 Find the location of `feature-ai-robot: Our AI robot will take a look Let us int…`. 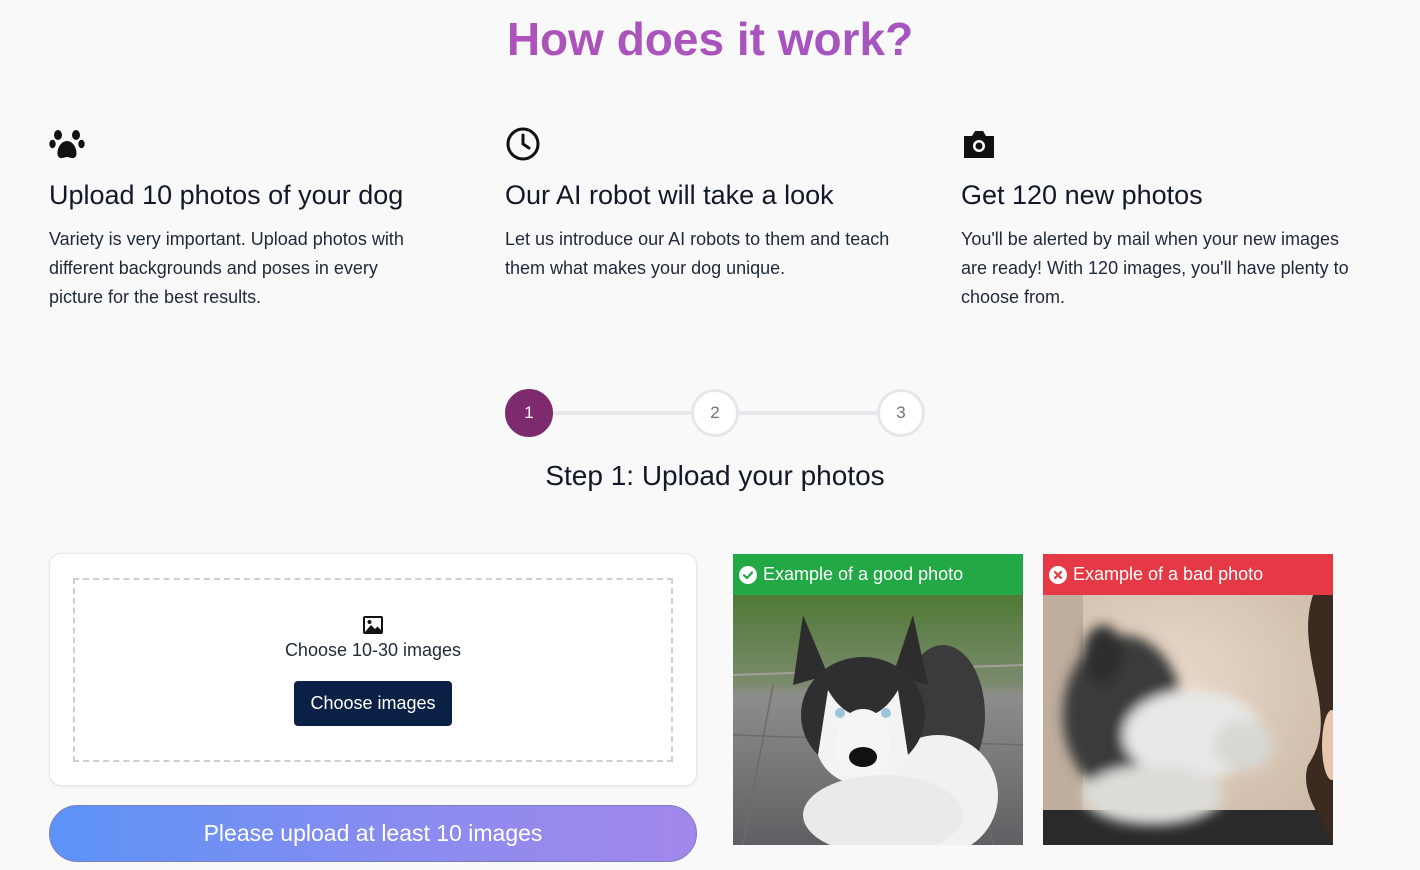

feature-ai-robot: Our AI robot will take a look Let us int… is located at coordinates (705, 204).